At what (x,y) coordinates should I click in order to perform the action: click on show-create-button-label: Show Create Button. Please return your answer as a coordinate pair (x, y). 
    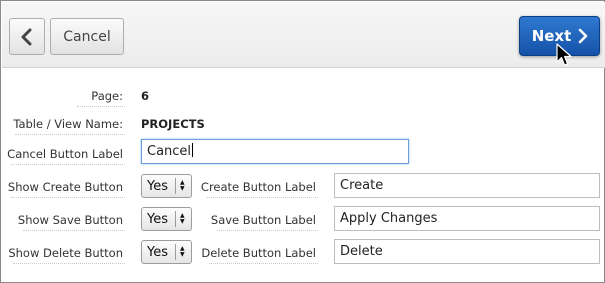
    Looking at the image, I should click on (65, 187).